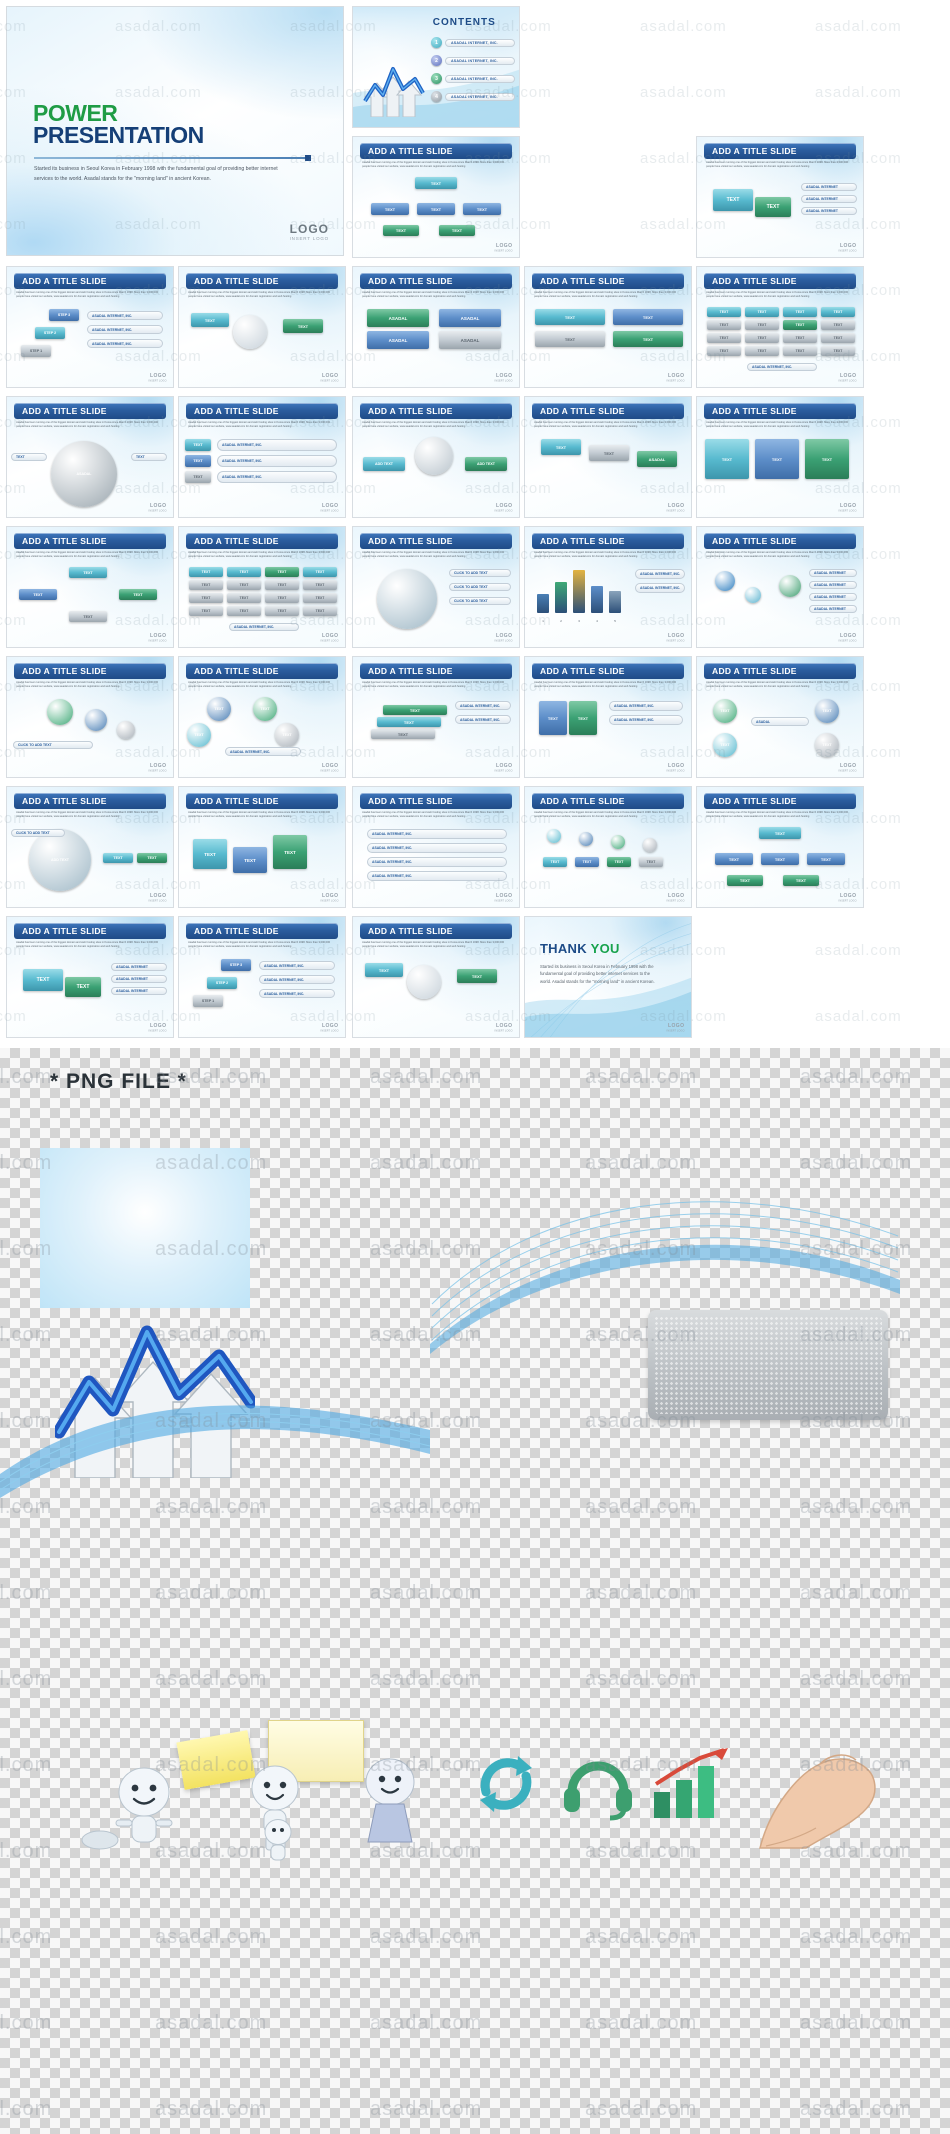 The height and width of the screenshot is (2134, 950). I want to click on content-sphere: ADD TEXT, so click(60, 860).